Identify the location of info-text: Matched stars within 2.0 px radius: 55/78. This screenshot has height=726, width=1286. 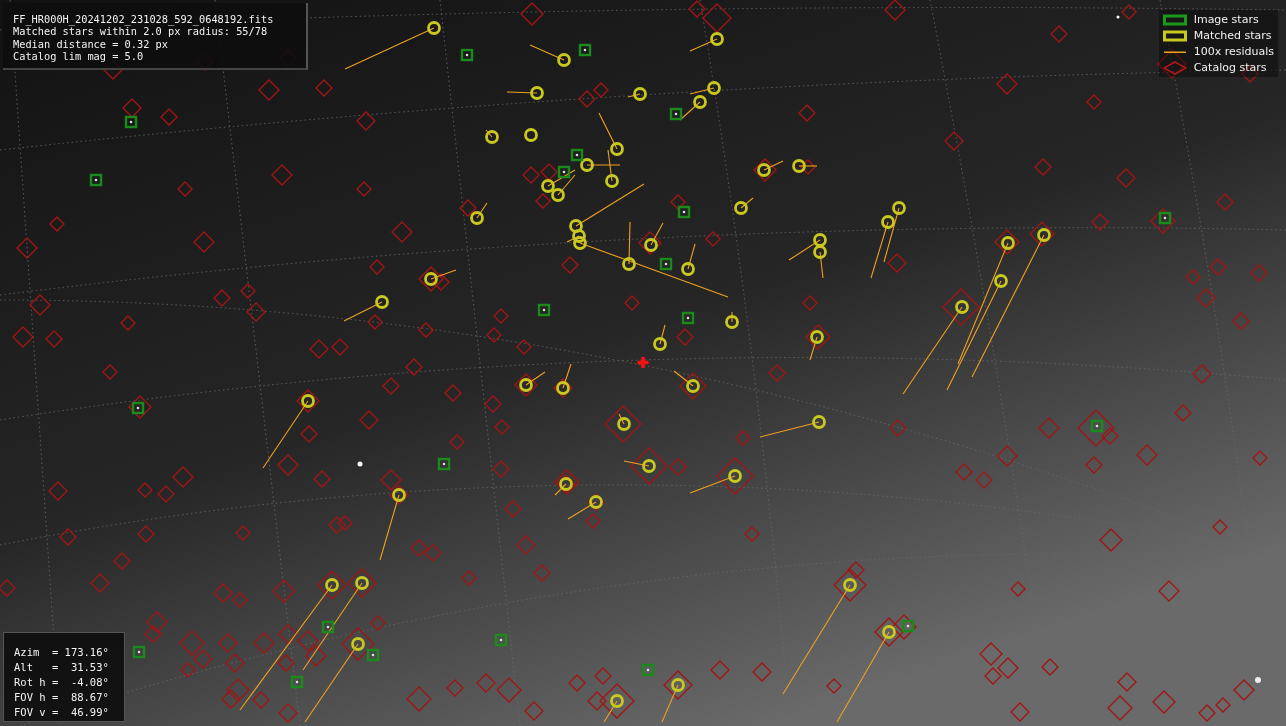
(140, 31).